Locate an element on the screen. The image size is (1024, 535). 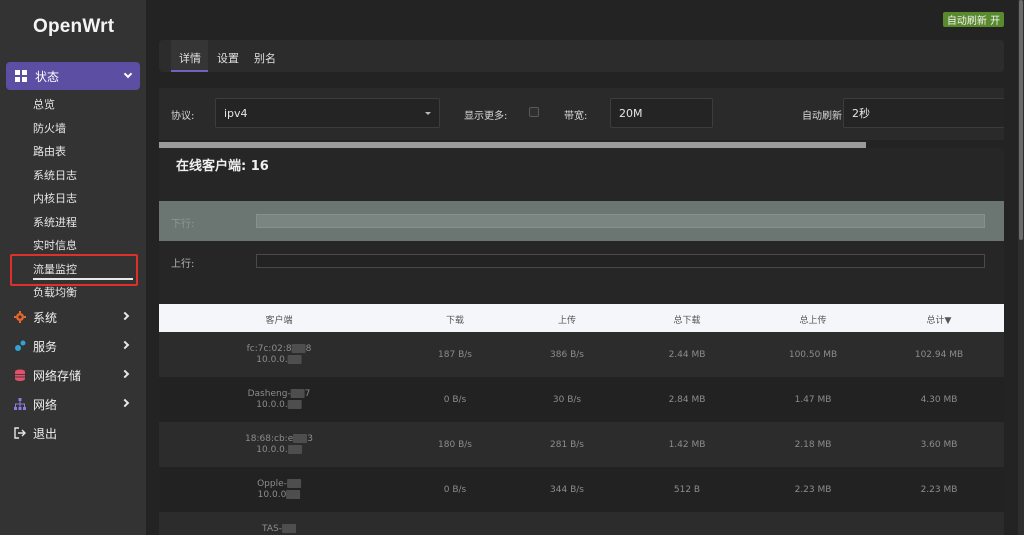
cell-total: 2.23 MB is located at coordinates (939, 490).